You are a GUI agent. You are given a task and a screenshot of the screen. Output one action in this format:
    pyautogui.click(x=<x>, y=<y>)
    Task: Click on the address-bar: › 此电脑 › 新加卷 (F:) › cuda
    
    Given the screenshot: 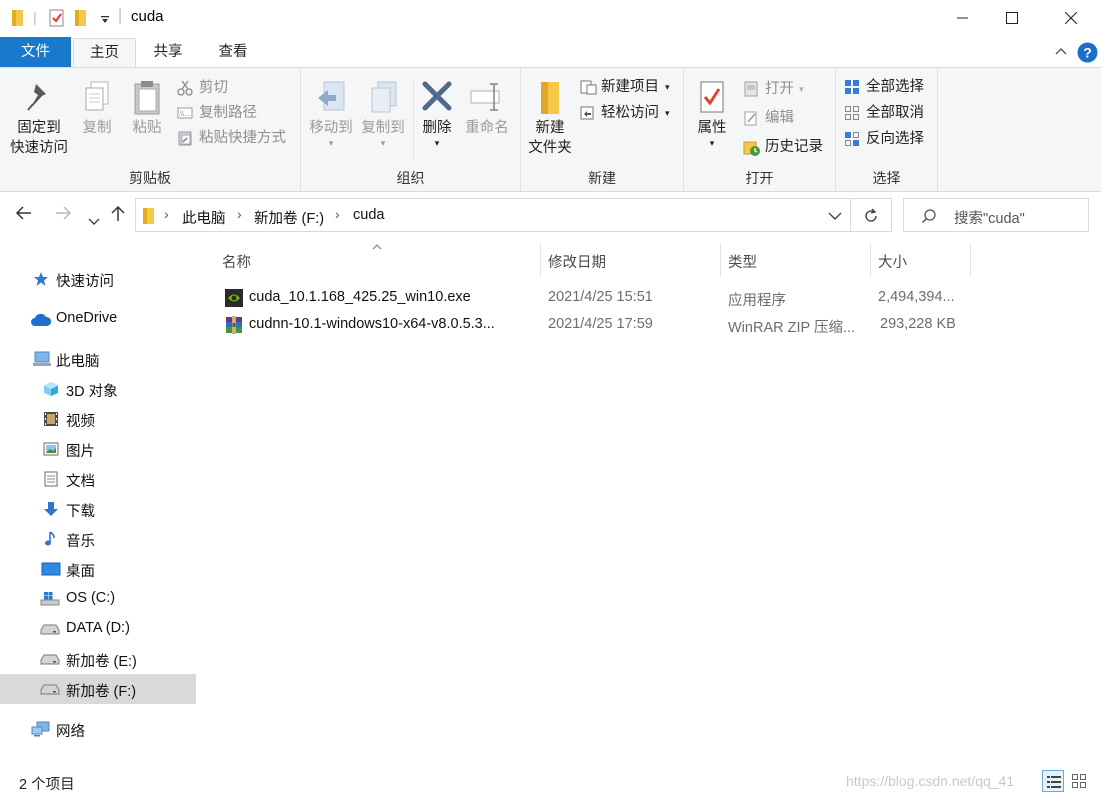 What is the action you would take?
    pyautogui.click(x=493, y=215)
    